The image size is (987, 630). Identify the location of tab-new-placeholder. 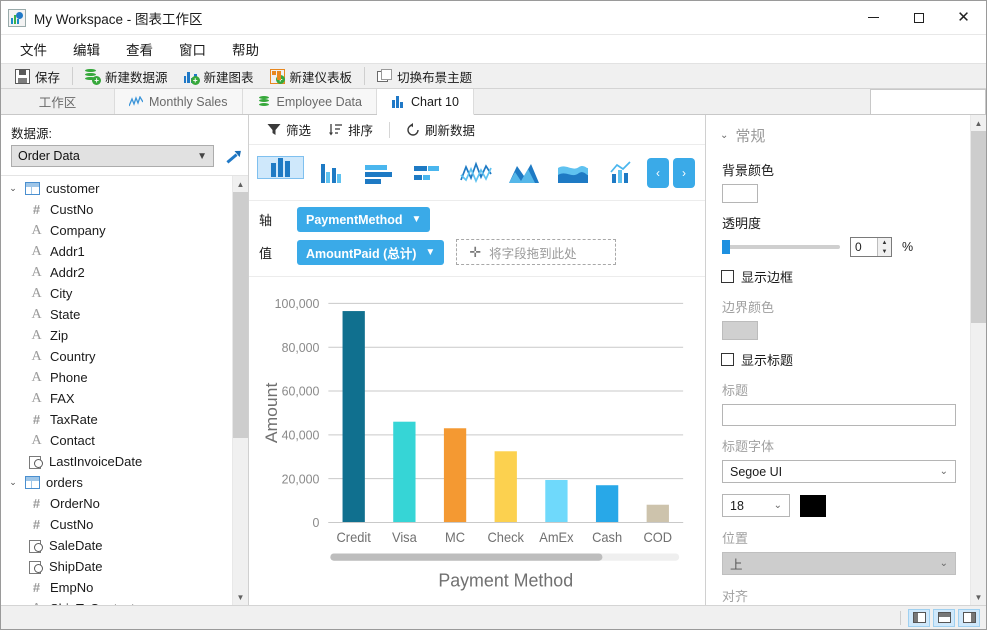
(928, 101).